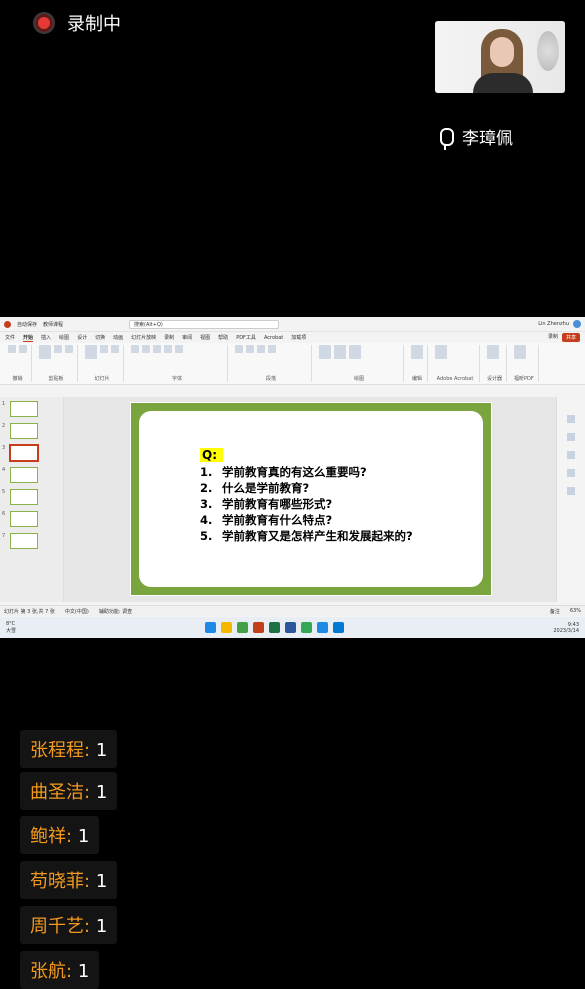 The width and height of the screenshot is (585, 989). I want to click on tab-insert: 插入, so click(46, 337).